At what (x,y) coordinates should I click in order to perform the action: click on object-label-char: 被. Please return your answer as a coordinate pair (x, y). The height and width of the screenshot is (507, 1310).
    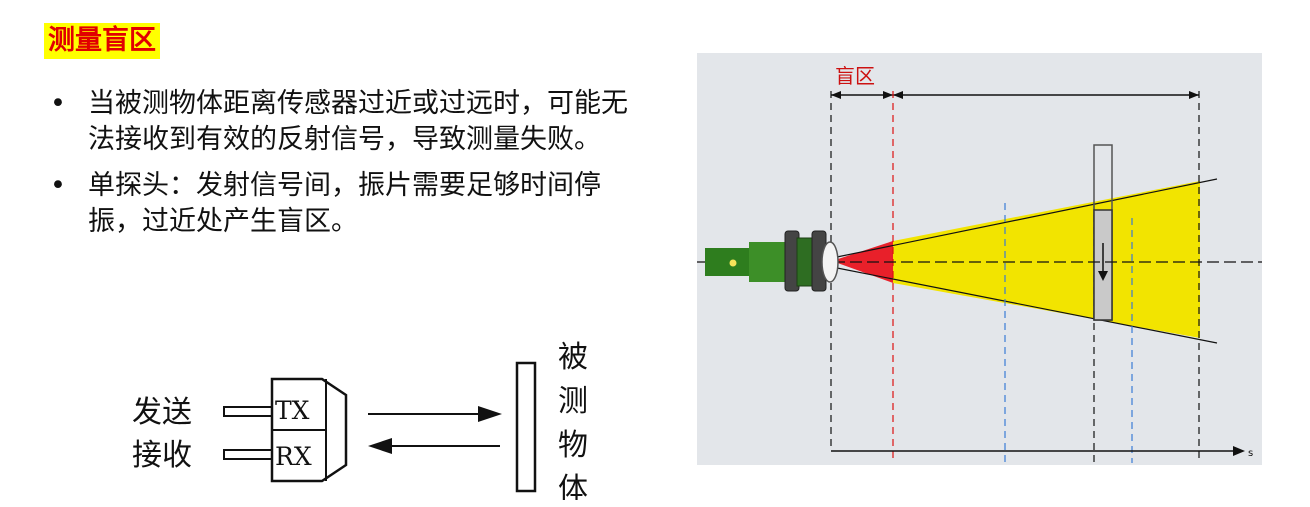
    Looking at the image, I should click on (573, 357).